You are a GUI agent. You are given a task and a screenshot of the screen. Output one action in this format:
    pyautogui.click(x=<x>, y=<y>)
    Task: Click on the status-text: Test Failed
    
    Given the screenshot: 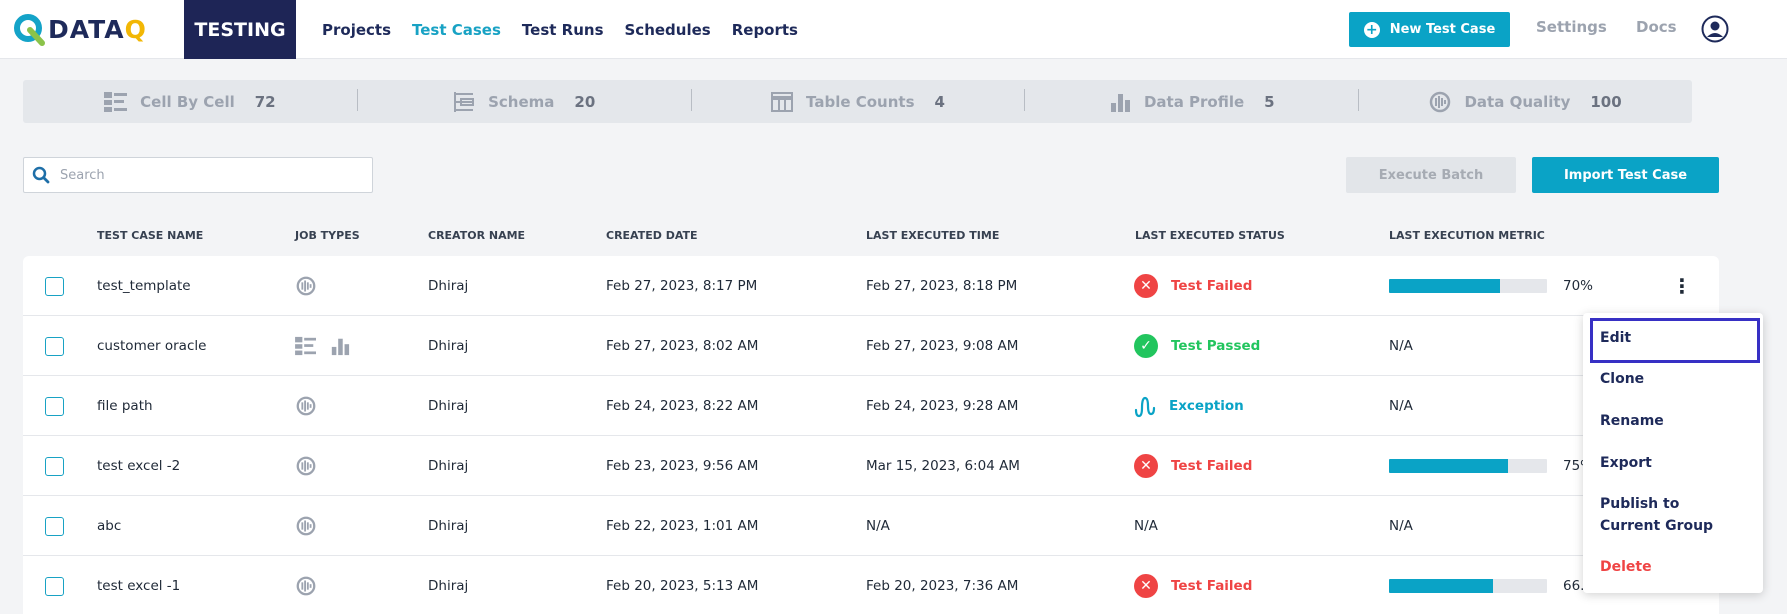 What is the action you would take?
    pyautogui.click(x=1212, y=286)
    